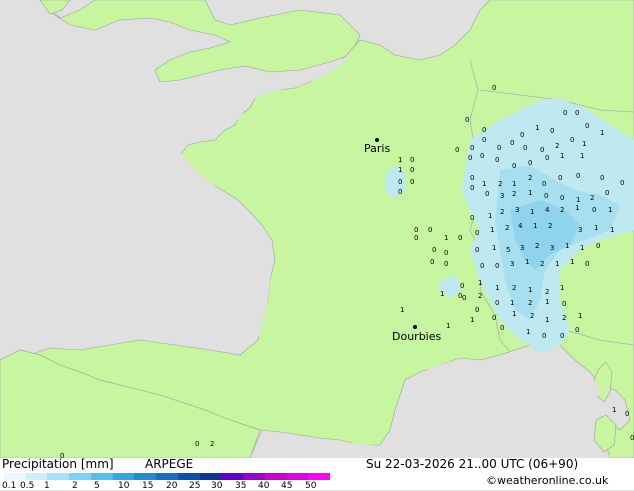  What do you see at coordinates (547, 480) in the screenshot?
I see `credit: ©weatheronline.co.uk` at bounding box center [547, 480].